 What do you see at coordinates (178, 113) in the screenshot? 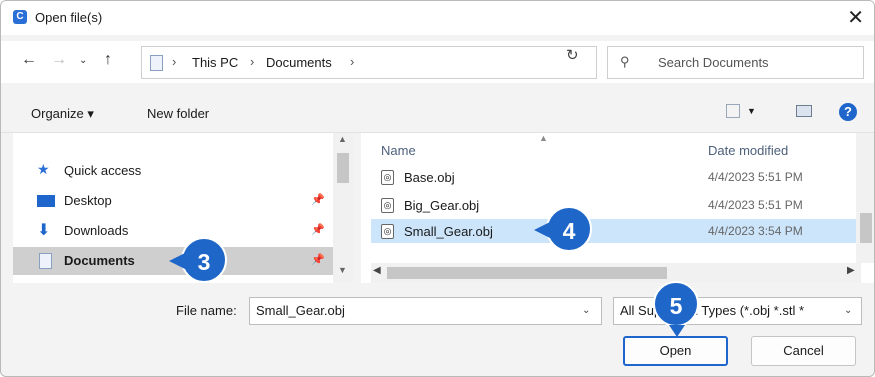
I see `new-folder-button: New folder` at bounding box center [178, 113].